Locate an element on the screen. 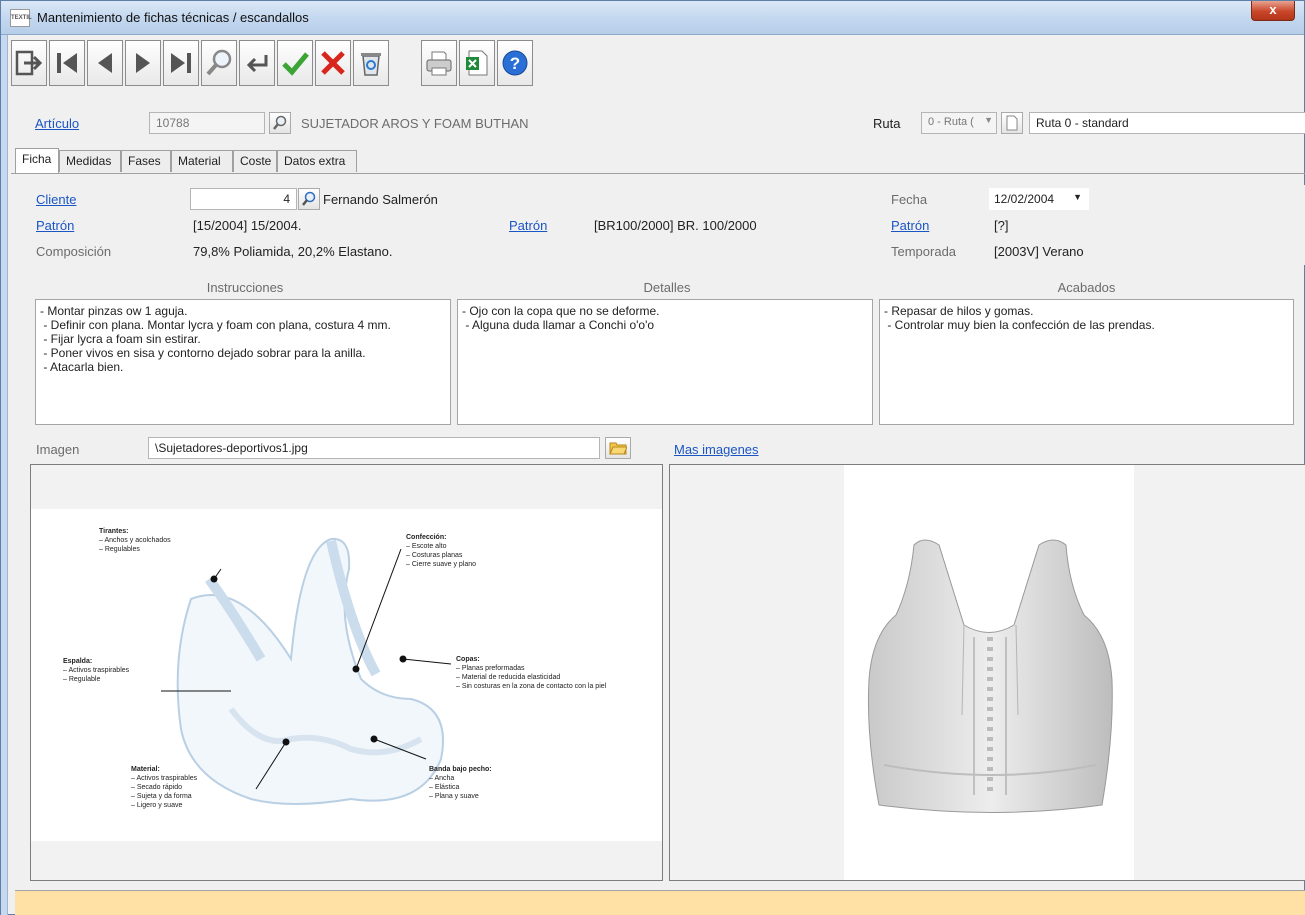 The height and width of the screenshot is (915, 1305). fecha-label: Fecha is located at coordinates (909, 199).